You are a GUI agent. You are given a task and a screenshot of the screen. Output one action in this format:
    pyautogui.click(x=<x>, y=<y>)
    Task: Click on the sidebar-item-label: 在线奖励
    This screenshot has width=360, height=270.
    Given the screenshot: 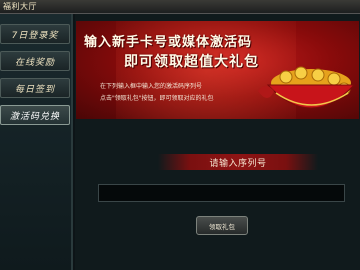 What is the action you would take?
    pyautogui.click(x=34, y=62)
    